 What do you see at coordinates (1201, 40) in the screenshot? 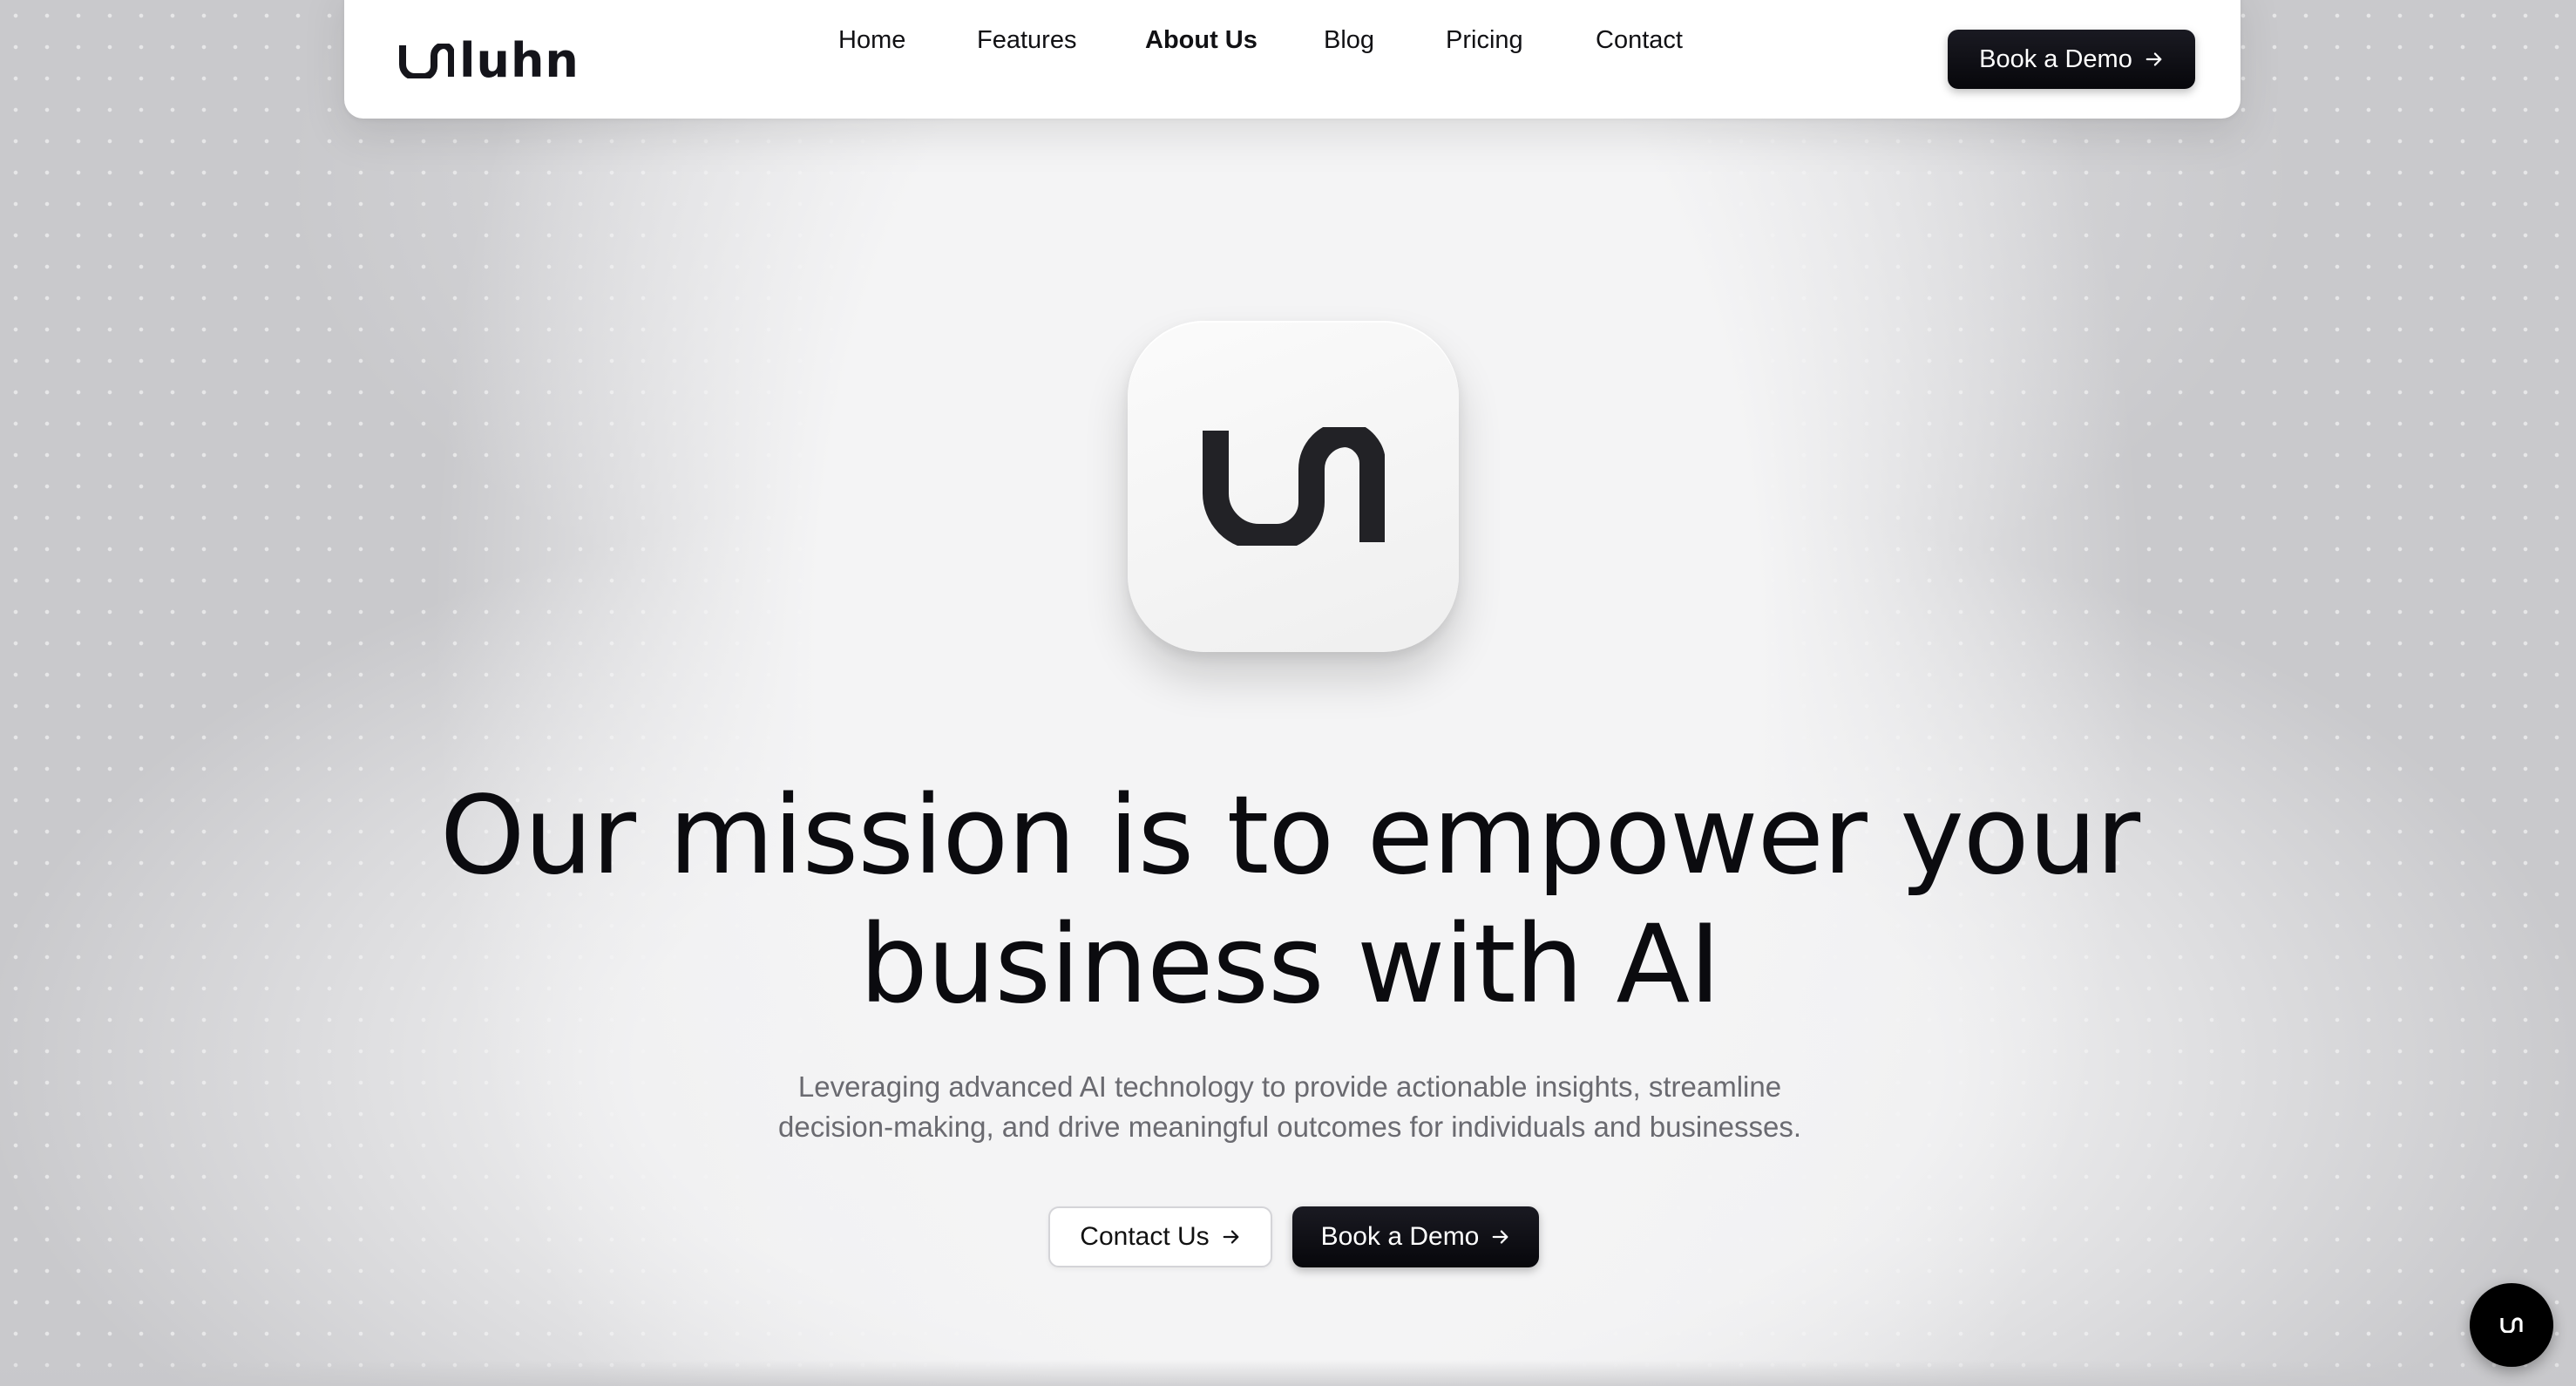
I see `nav-link-about-us: About Us` at bounding box center [1201, 40].